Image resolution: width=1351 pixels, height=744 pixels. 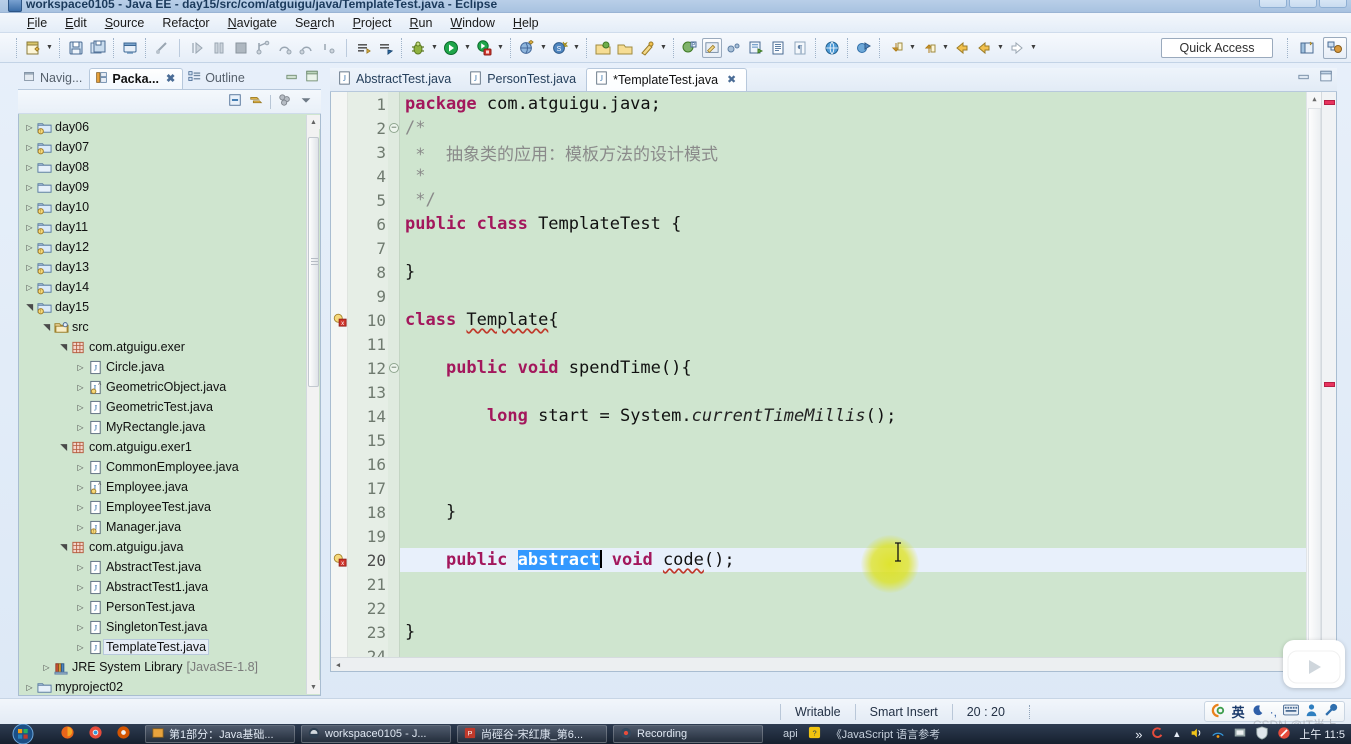 I want to click on save-all-icon, so click(x=98, y=48).